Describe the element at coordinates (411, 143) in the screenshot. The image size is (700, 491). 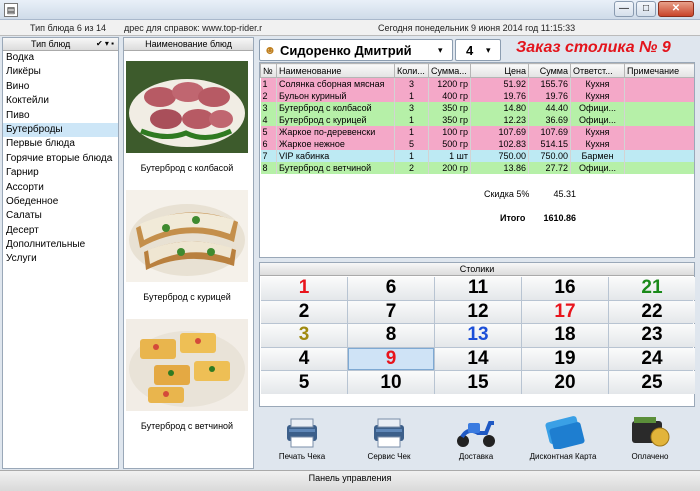
I see `order-cell-qty: 5` at that location.